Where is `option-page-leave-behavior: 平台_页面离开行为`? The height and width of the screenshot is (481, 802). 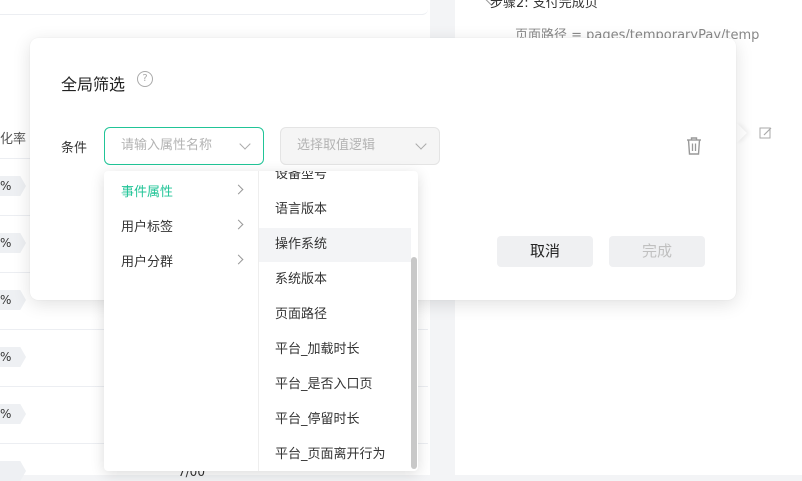
option-page-leave-behavior: 平台_页面离开行为 is located at coordinates (335, 454).